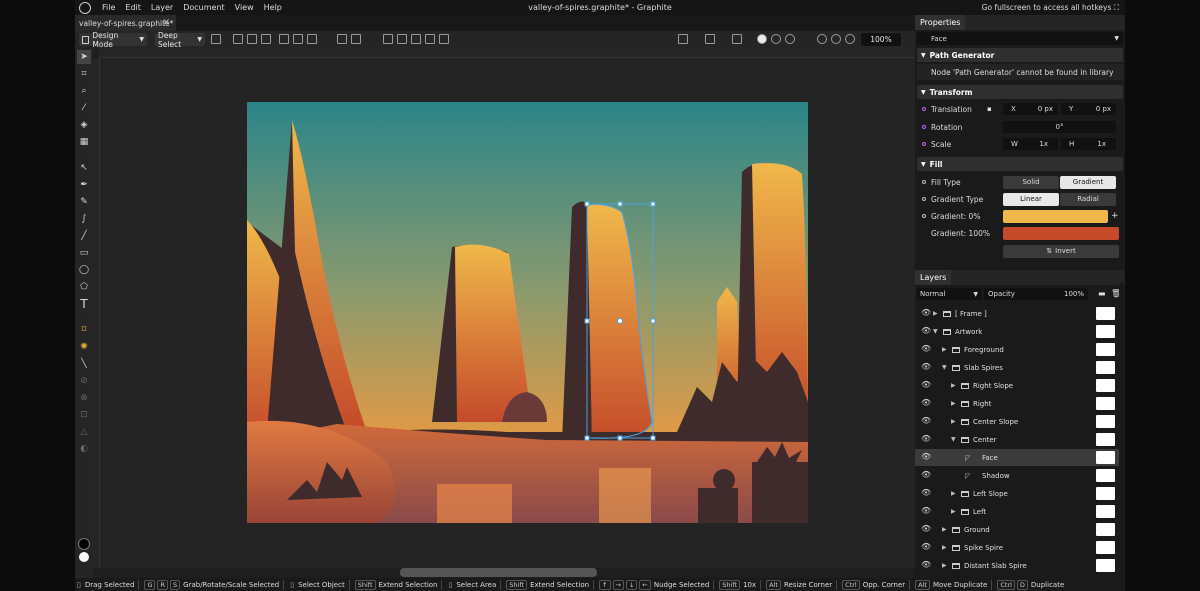 The image size is (1200, 591). I want to click on detail-tool-icon: △, so click(84, 432).